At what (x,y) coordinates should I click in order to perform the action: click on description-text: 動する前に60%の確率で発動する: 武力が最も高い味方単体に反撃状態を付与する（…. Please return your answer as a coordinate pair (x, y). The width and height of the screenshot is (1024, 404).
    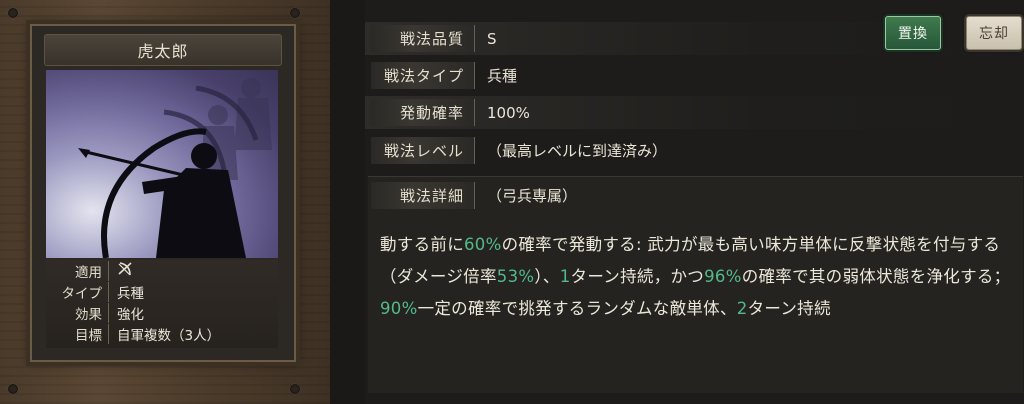
    Looking at the image, I should click on (700, 277).